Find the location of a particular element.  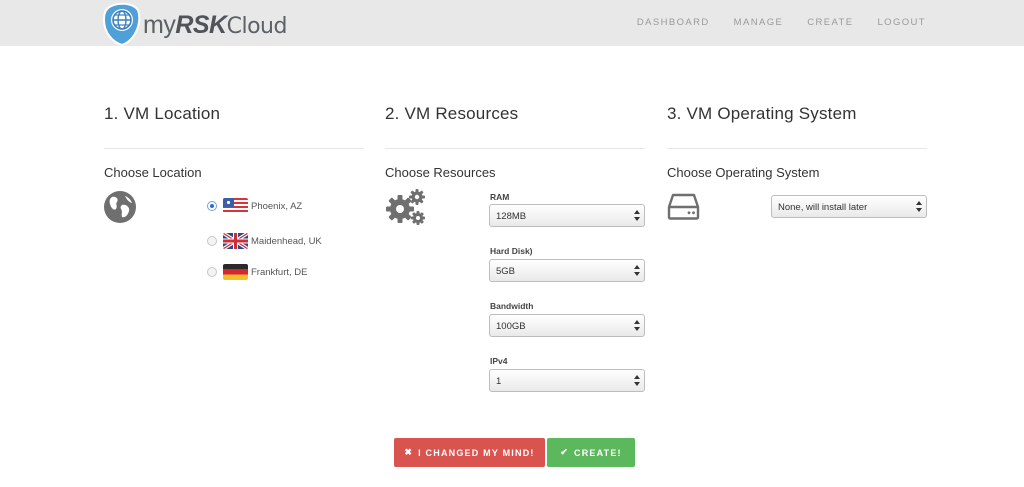

ram-select: 128MB is located at coordinates (567, 215).